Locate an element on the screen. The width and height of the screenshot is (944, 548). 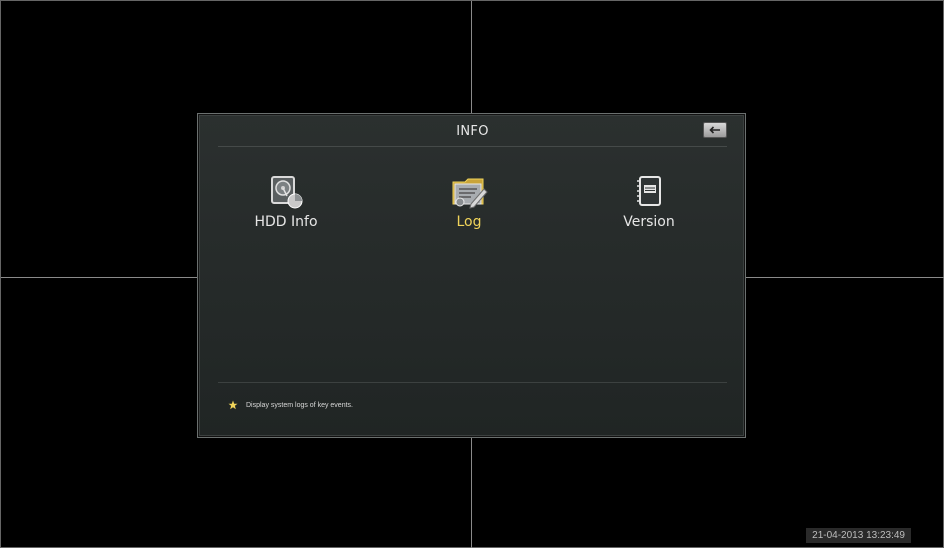
back-arrow-icon is located at coordinates (714, 130).